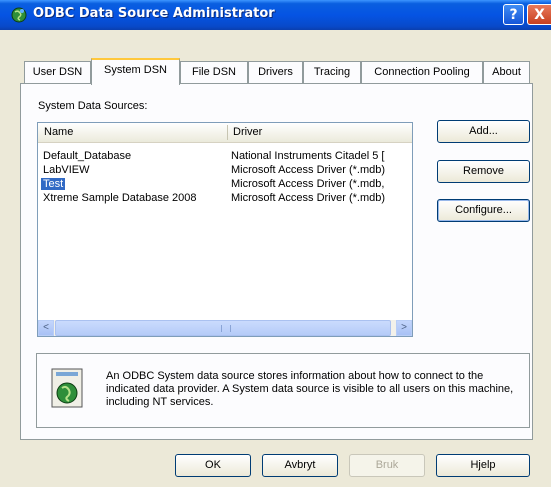 This screenshot has width=551, height=487. I want to click on tab-drivers: Drivers, so click(275, 72).